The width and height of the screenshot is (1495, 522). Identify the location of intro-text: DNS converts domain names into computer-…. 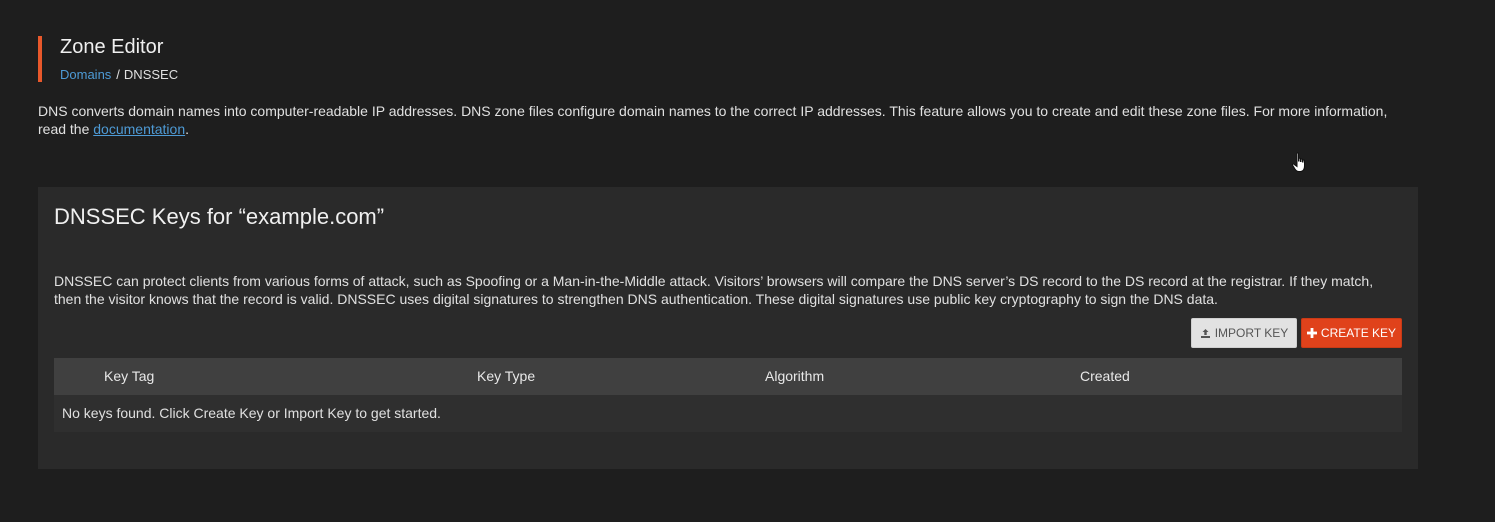
(728, 120).